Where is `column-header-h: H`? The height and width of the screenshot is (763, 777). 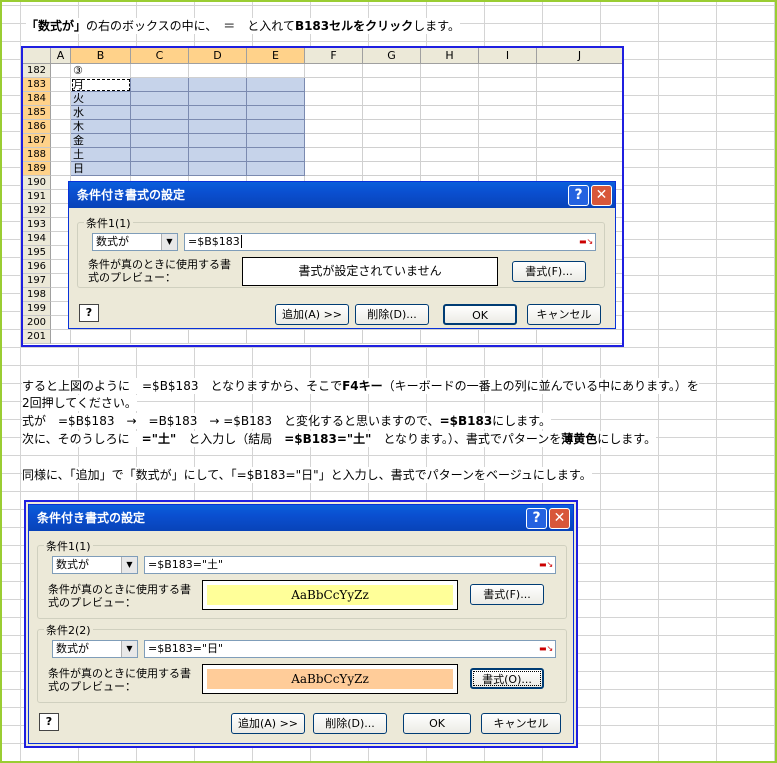
column-header-h: H is located at coordinates (450, 56).